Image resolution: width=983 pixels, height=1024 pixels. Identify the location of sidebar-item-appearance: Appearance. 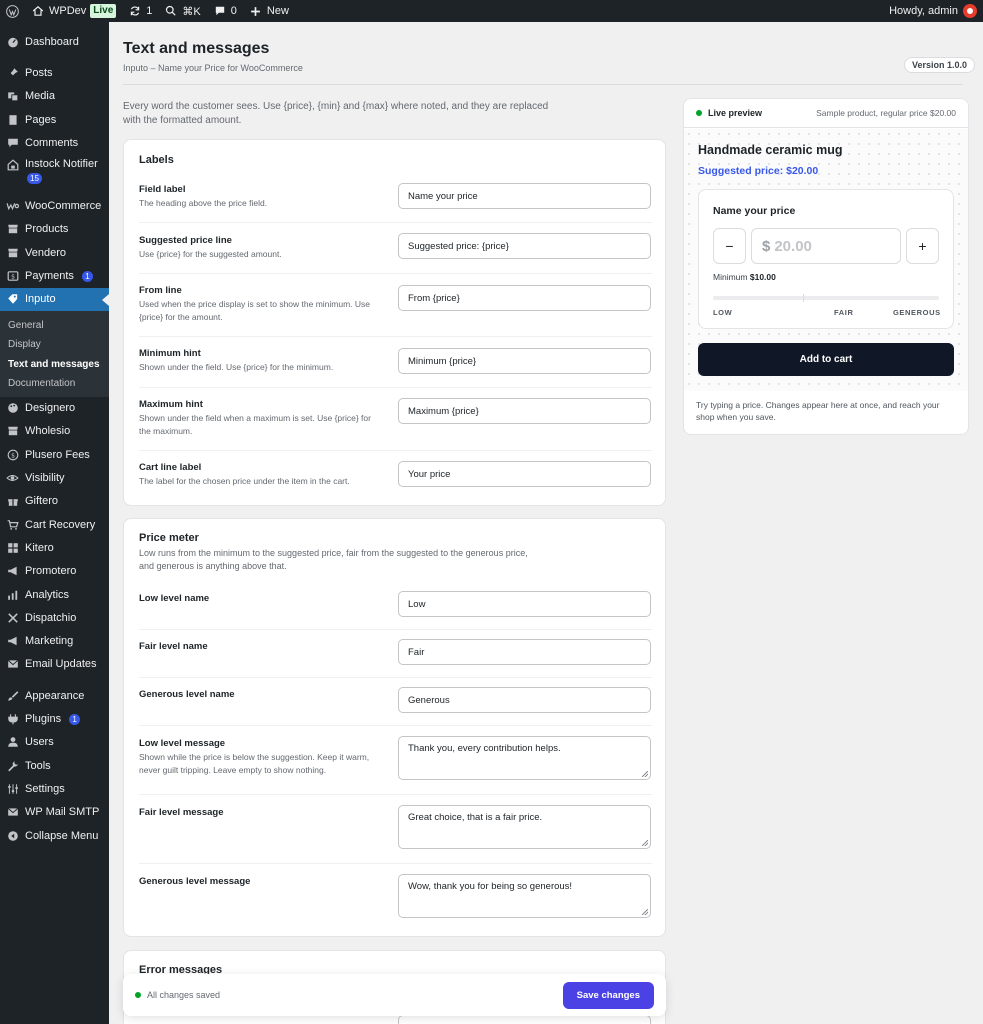
(54, 695).